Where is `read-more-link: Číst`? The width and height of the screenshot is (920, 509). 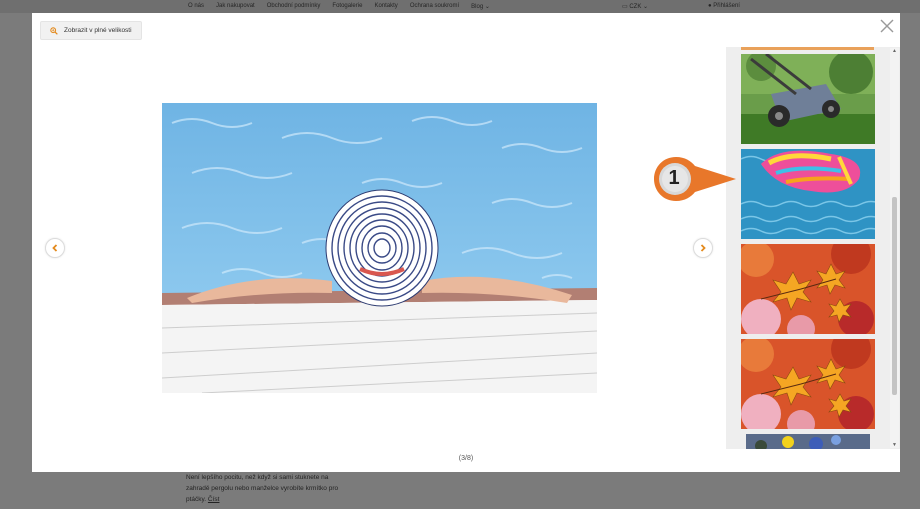 read-more-link: Číst is located at coordinates (214, 499).